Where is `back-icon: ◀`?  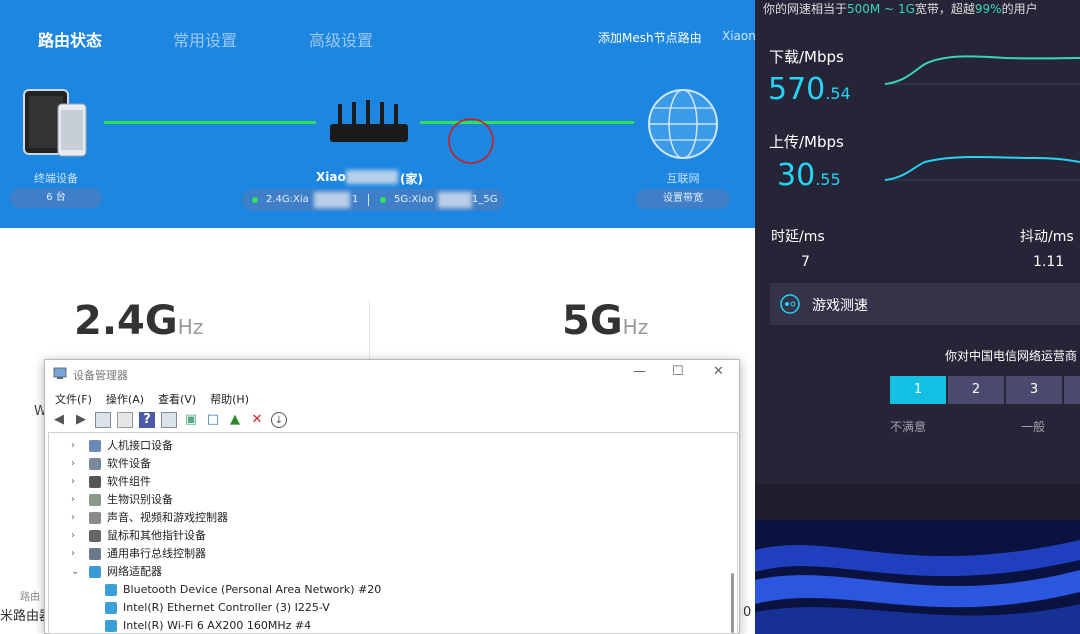 back-icon: ◀ is located at coordinates (59, 420).